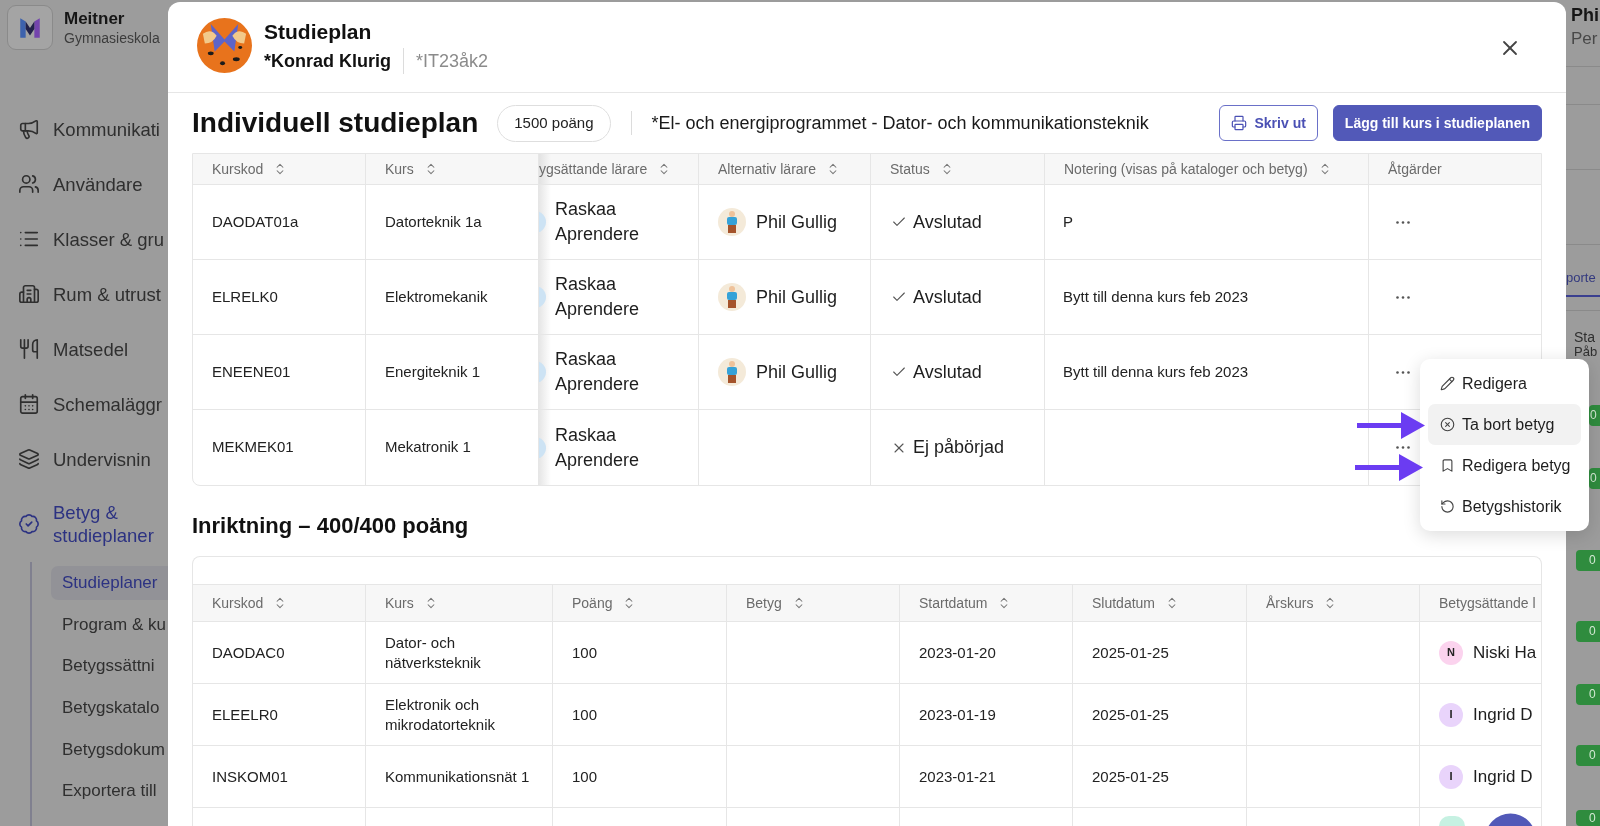 Image resolution: width=1600 pixels, height=826 pixels. Describe the element at coordinates (1447, 383) in the screenshot. I see `pencil-icon` at that location.